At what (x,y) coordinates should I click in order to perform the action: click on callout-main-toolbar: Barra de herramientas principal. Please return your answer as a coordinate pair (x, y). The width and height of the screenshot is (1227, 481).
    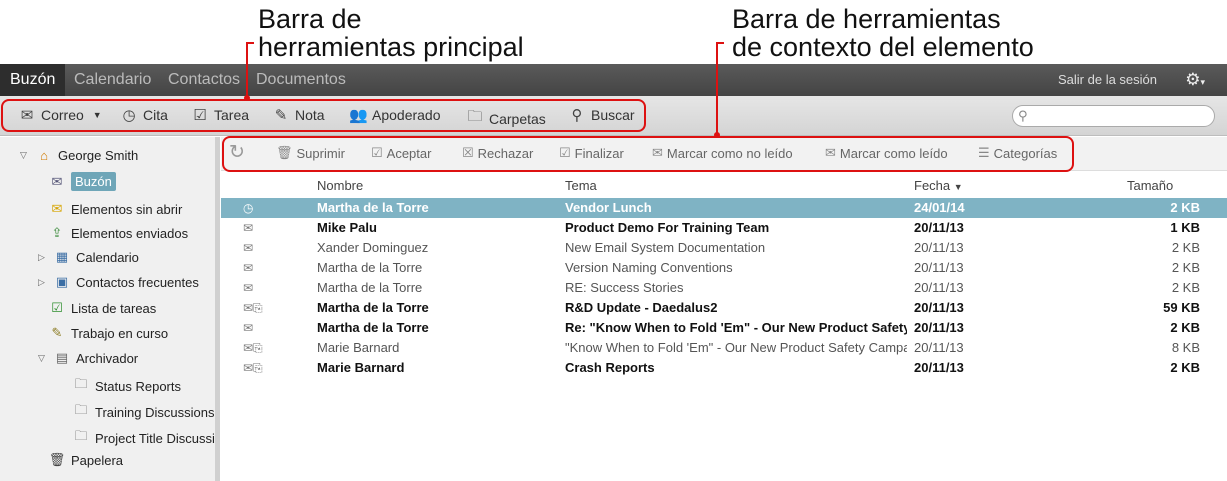
    Looking at the image, I should click on (391, 33).